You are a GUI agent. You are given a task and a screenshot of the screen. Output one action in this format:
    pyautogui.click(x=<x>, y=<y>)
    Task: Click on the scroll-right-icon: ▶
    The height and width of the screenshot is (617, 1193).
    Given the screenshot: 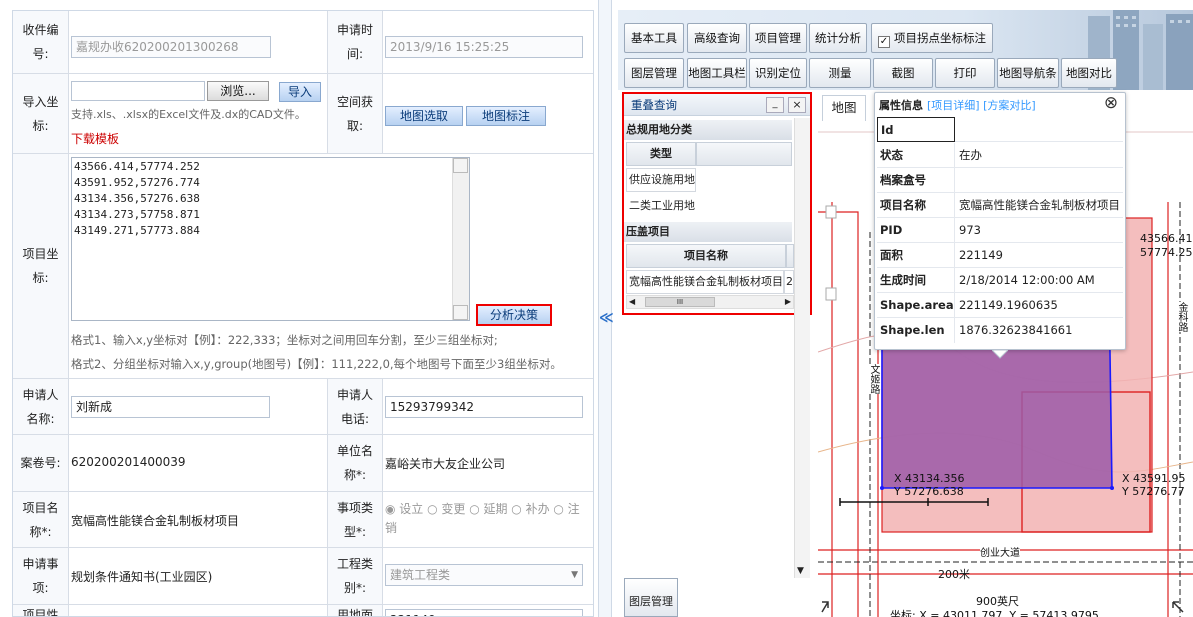 What is the action you would take?
    pyautogui.click(x=788, y=302)
    